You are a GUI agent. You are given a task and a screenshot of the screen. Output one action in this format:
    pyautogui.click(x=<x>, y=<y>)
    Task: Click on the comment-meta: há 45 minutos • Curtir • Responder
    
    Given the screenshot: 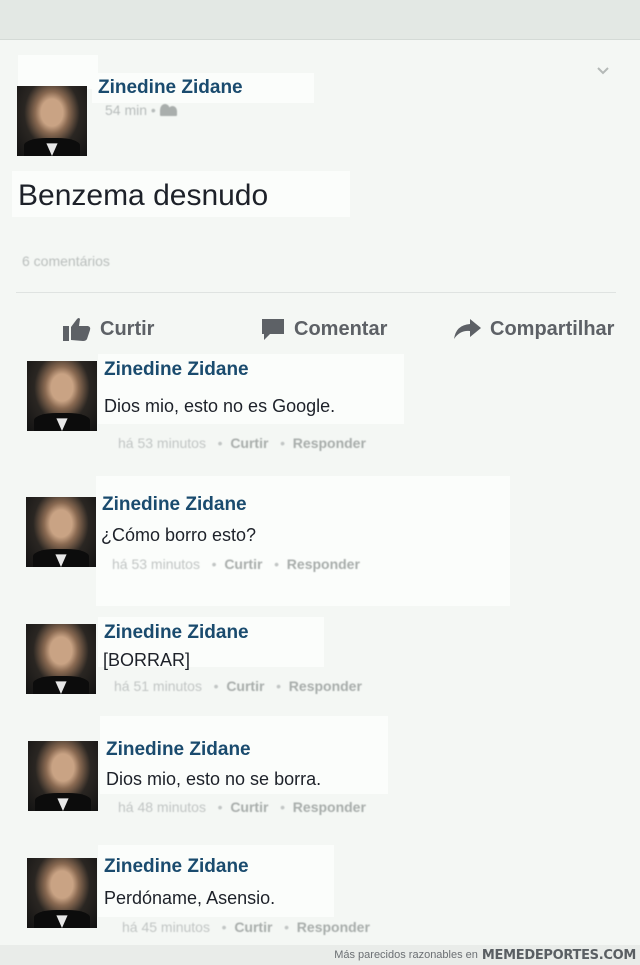 What is the action you would take?
    pyautogui.click(x=246, y=927)
    